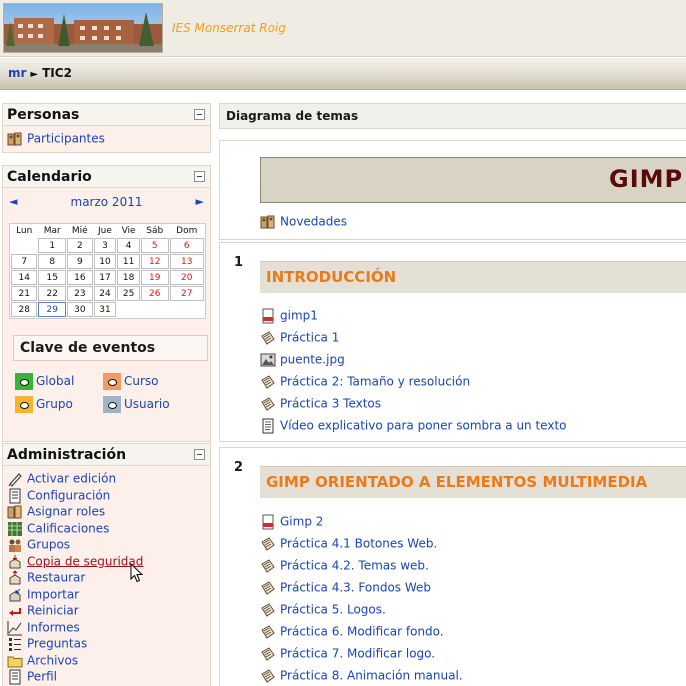 Image resolution: width=686 pixels, height=686 pixels. Describe the element at coordinates (56, 578) in the screenshot. I see `admin-item-label: Restaurar` at that location.